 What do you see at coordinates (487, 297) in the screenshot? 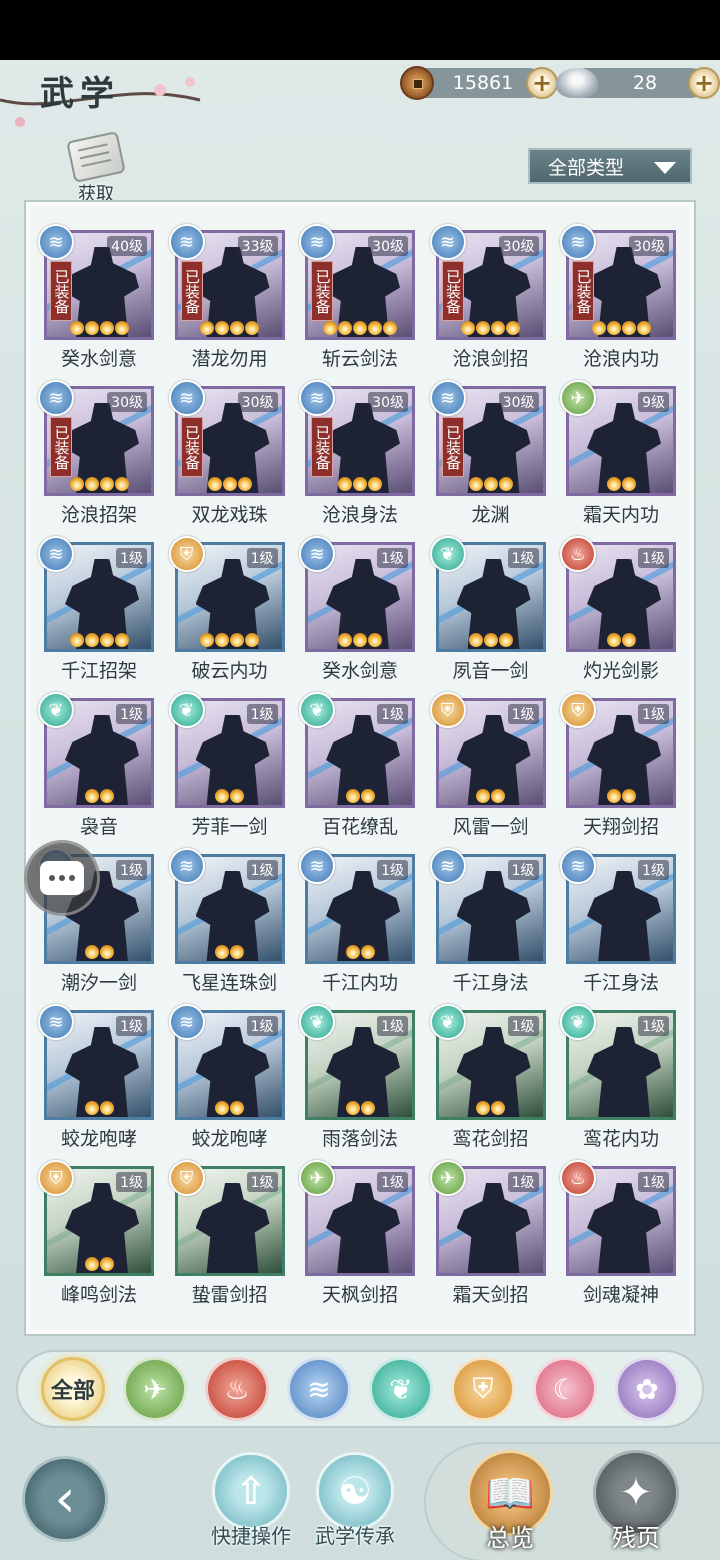
I see `skill-card: 30级 已装备 ≋ 沧浪剑招` at bounding box center [487, 297].